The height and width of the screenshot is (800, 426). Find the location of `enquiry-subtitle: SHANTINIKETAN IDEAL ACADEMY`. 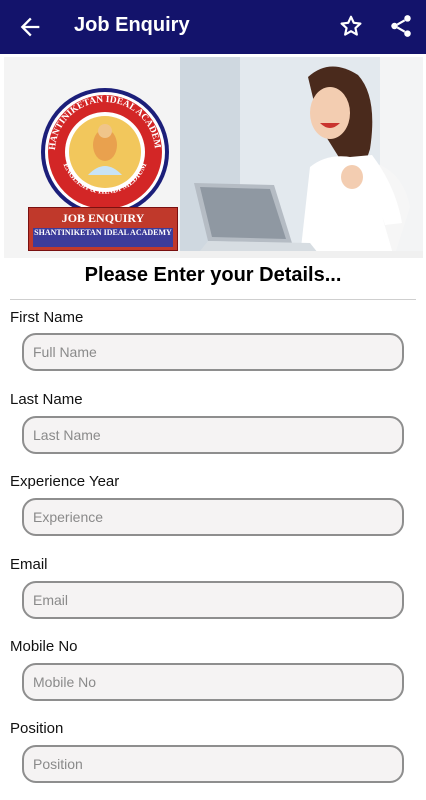

enquiry-subtitle: SHANTINIKETAN IDEAL ACADEMY is located at coordinates (103, 237).